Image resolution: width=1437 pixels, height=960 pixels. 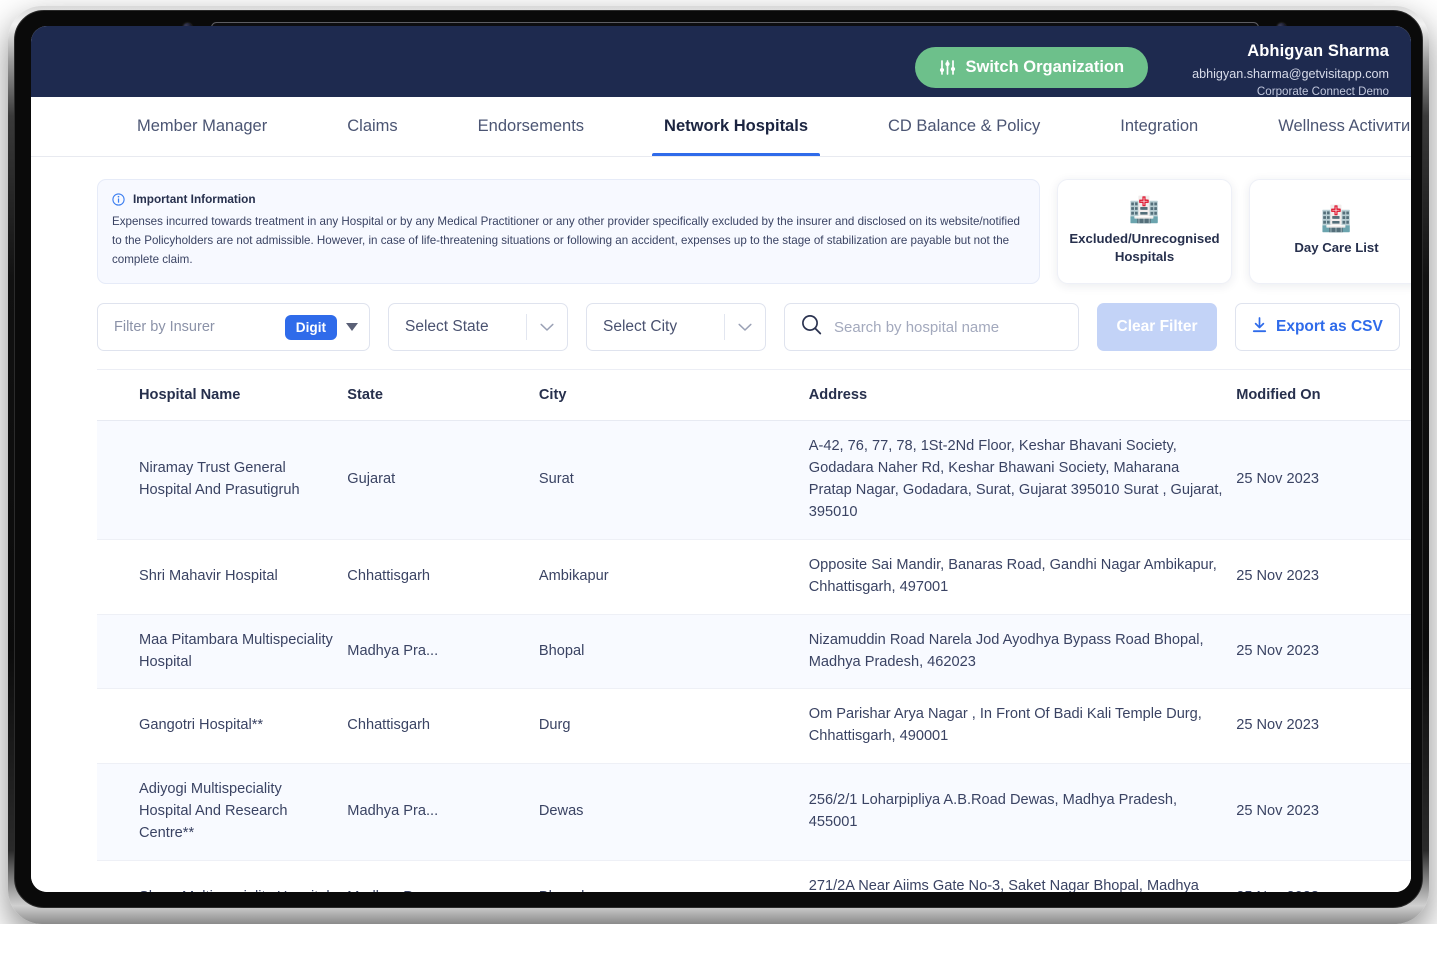 I want to click on important-information-title: Important Information, so click(x=194, y=199).